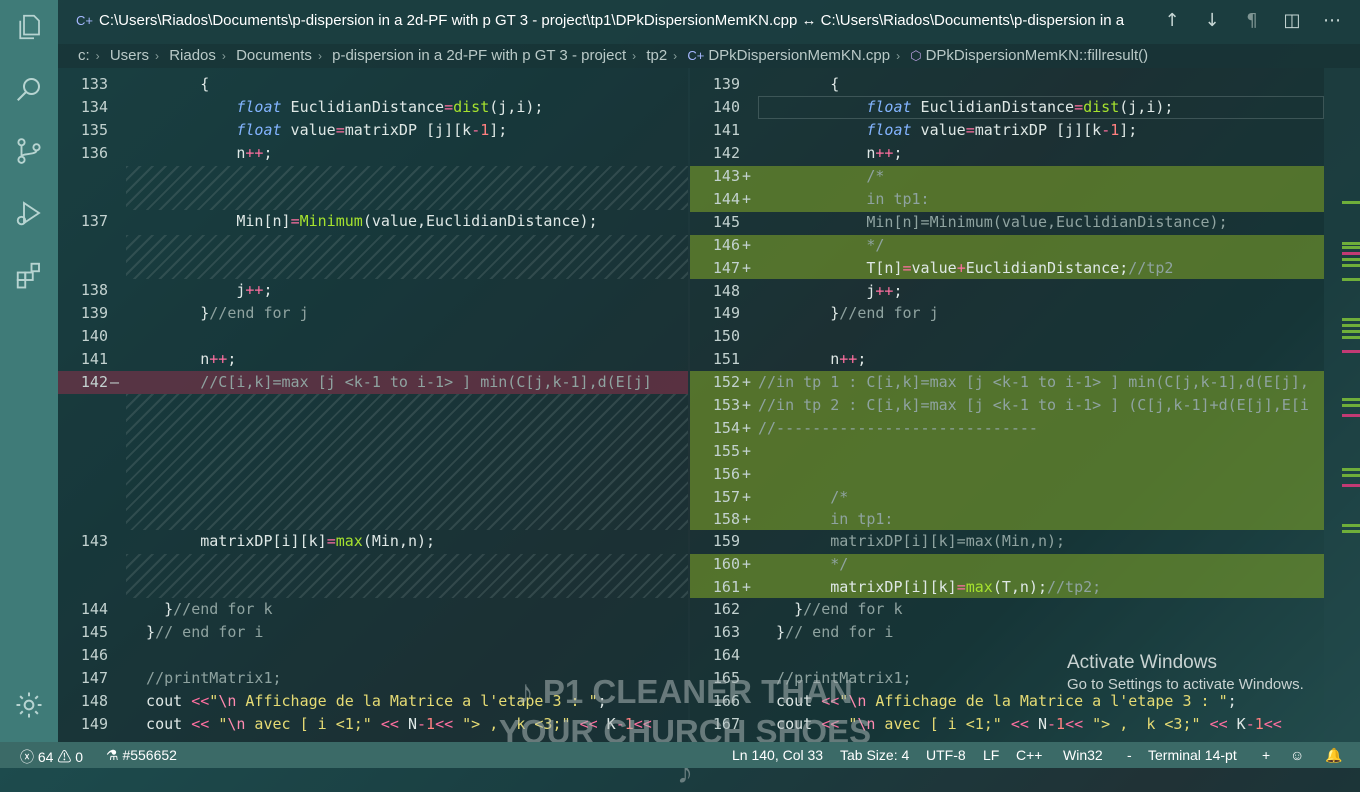 This screenshot has height=792, width=1360. Describe the element at coordinates (726, 336) in the screenshot. I see `code-line: 150` at that location.